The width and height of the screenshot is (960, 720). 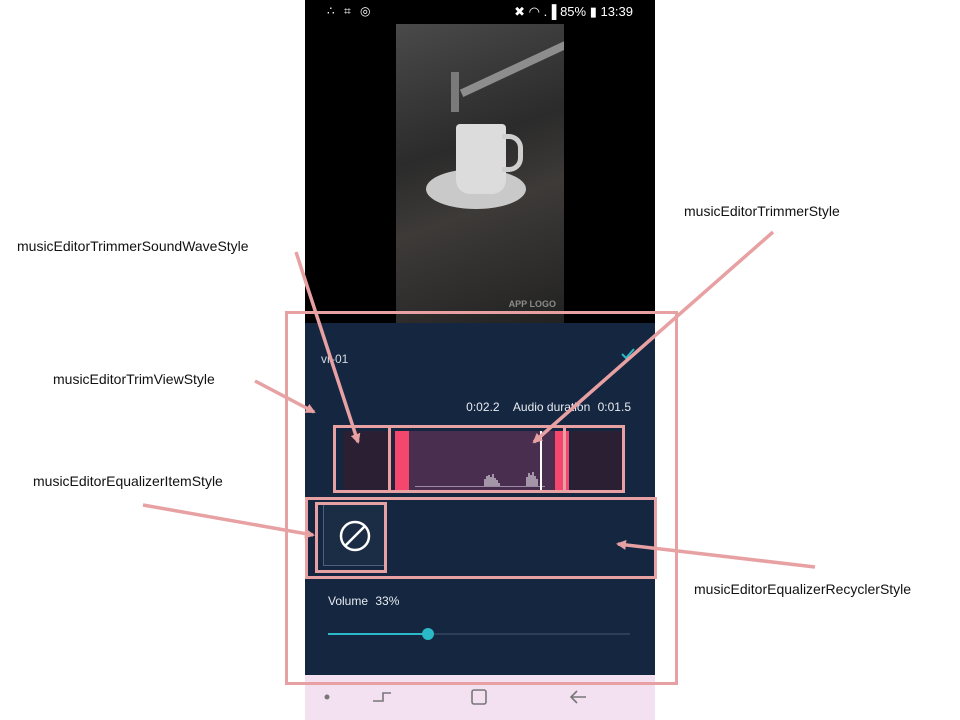 What do you see at coordinates (511, 68) in the screenshot?
I see `lamp-arm` at bounding box center [511, 68].